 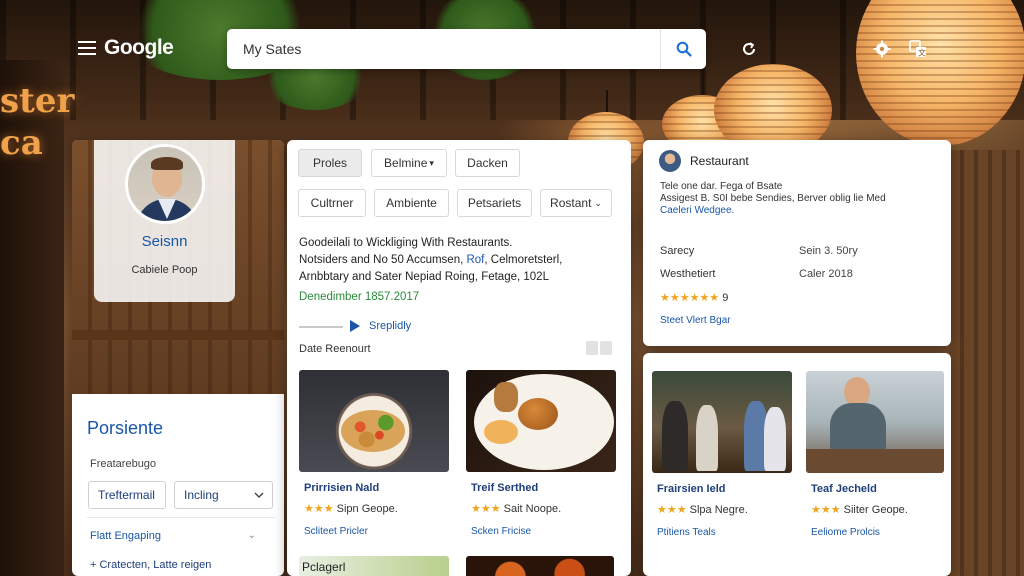 What do you see at coordinates (688, 274) in the screenshot?
I see `info-label: Westhetiert` at bounding box center [688, 274].